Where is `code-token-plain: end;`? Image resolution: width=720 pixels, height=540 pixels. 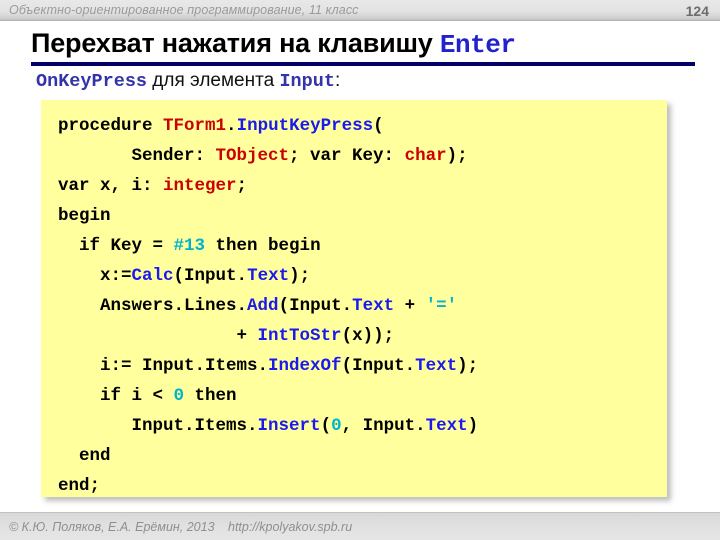 code-token-plain: end; is located at coordinates (79, 486).